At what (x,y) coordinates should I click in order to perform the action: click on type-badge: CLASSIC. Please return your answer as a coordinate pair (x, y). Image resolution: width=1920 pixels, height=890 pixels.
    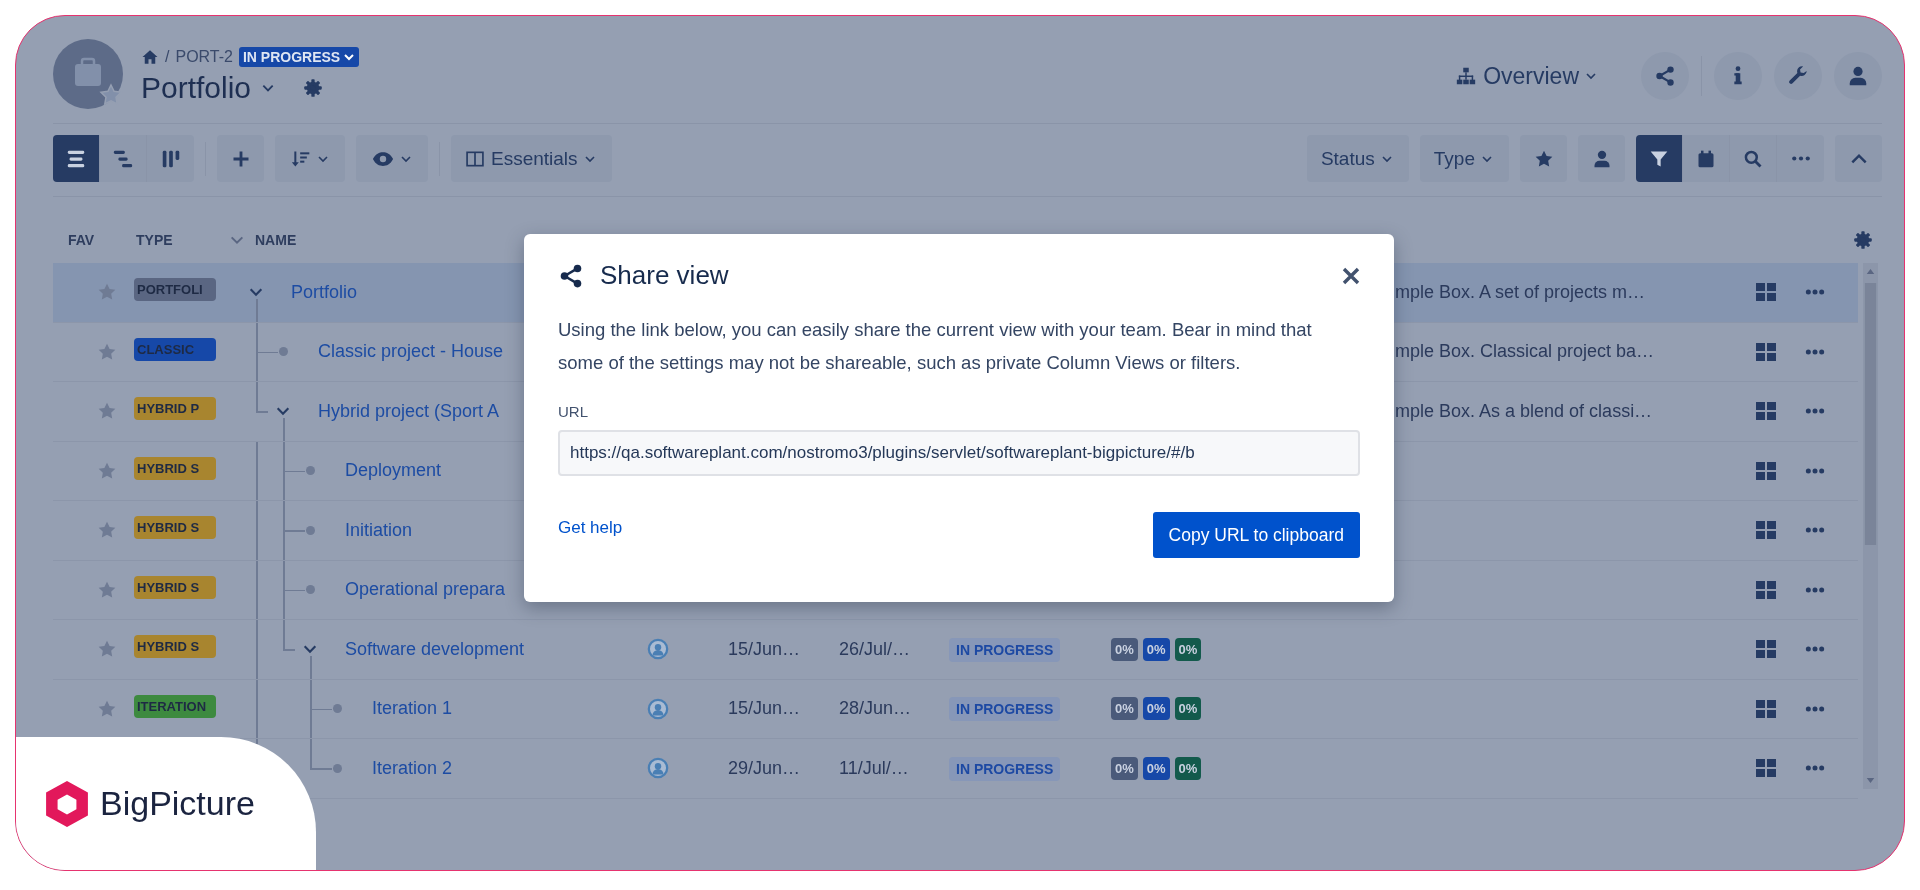
    Looking at the image, I should click on (175, 349).